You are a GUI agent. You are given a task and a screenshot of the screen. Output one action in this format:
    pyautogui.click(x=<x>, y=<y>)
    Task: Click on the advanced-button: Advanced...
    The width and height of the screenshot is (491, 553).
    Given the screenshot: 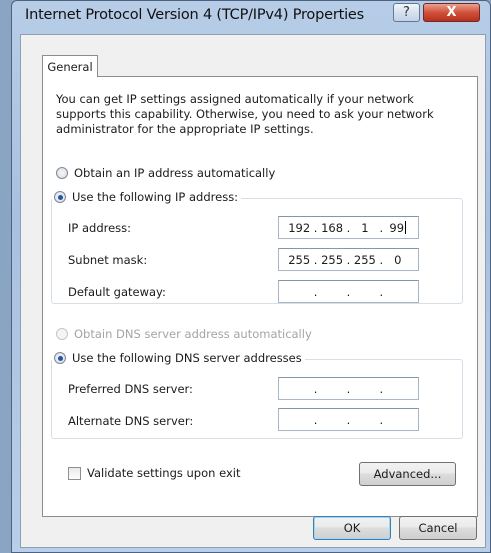 What is the action you would take?
    pyautogui.click(x=407, y=474)
    